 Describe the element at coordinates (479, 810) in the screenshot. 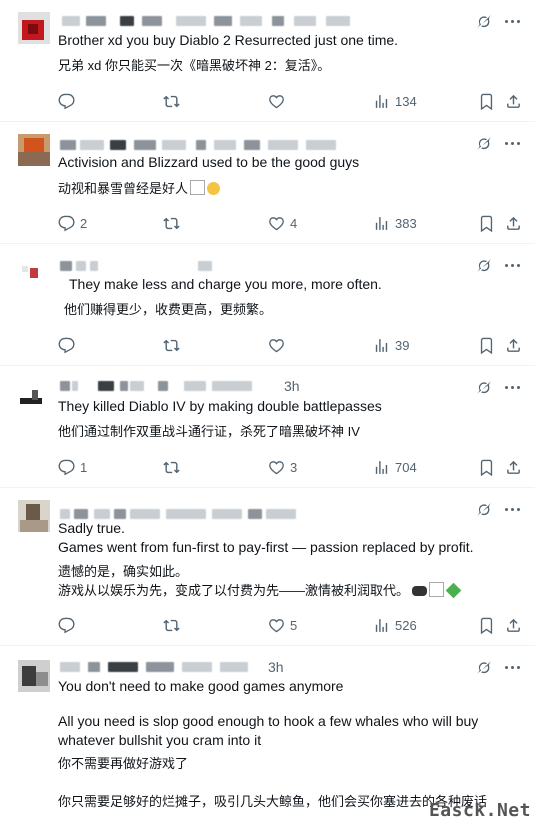

I see `watermark: Easck.Net` at that location.